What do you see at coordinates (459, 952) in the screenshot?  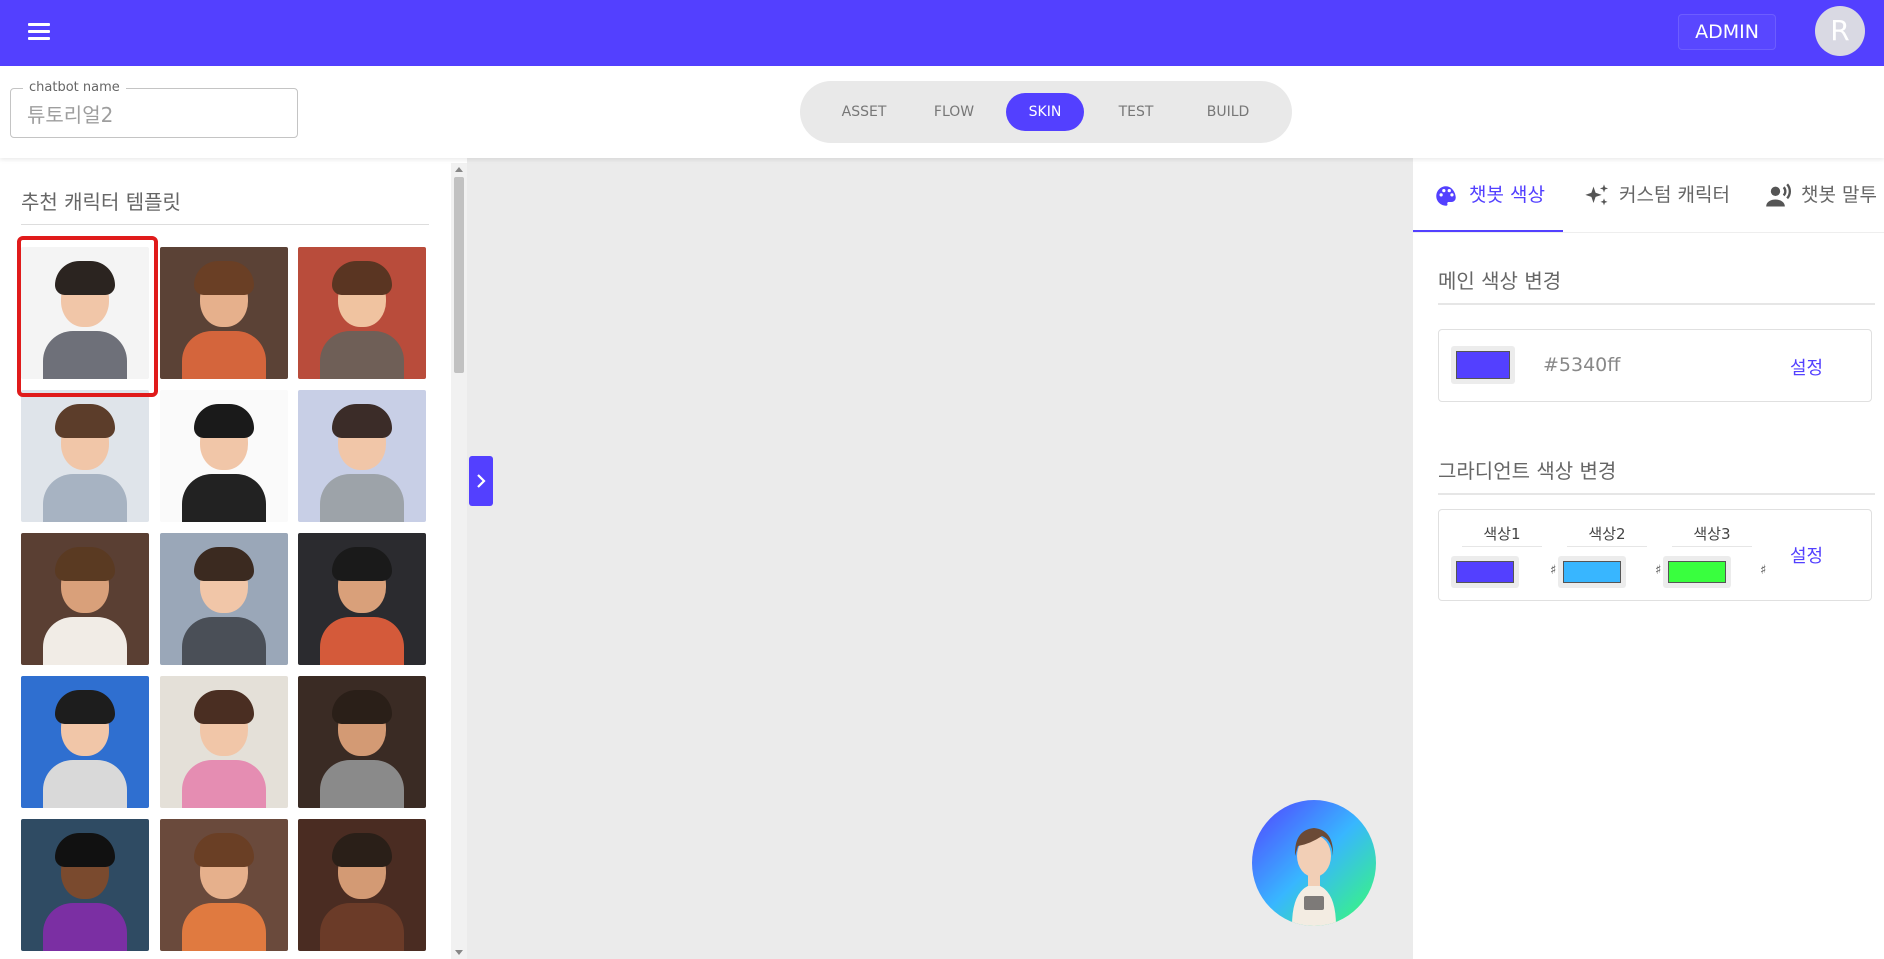 I see `scroll-down-arrow-icon` at bounding box center [459, 952].